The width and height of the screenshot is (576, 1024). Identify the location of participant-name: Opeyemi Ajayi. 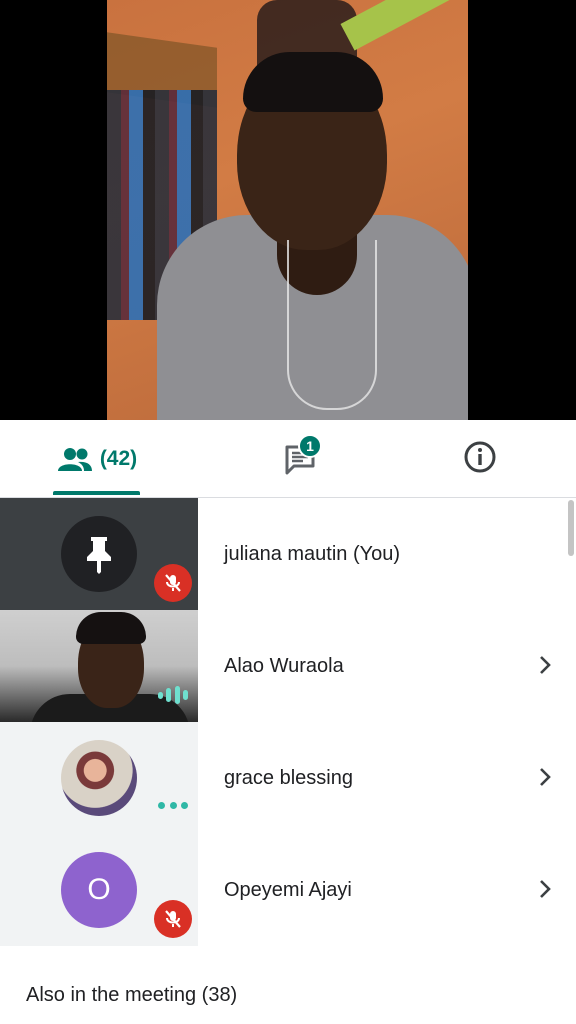
(288, 889).